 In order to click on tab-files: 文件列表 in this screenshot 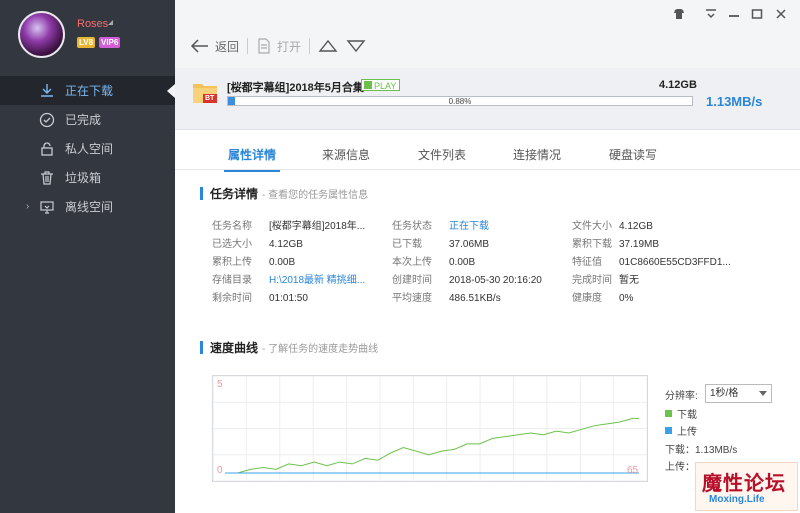, I will do `click(442, 158)`.